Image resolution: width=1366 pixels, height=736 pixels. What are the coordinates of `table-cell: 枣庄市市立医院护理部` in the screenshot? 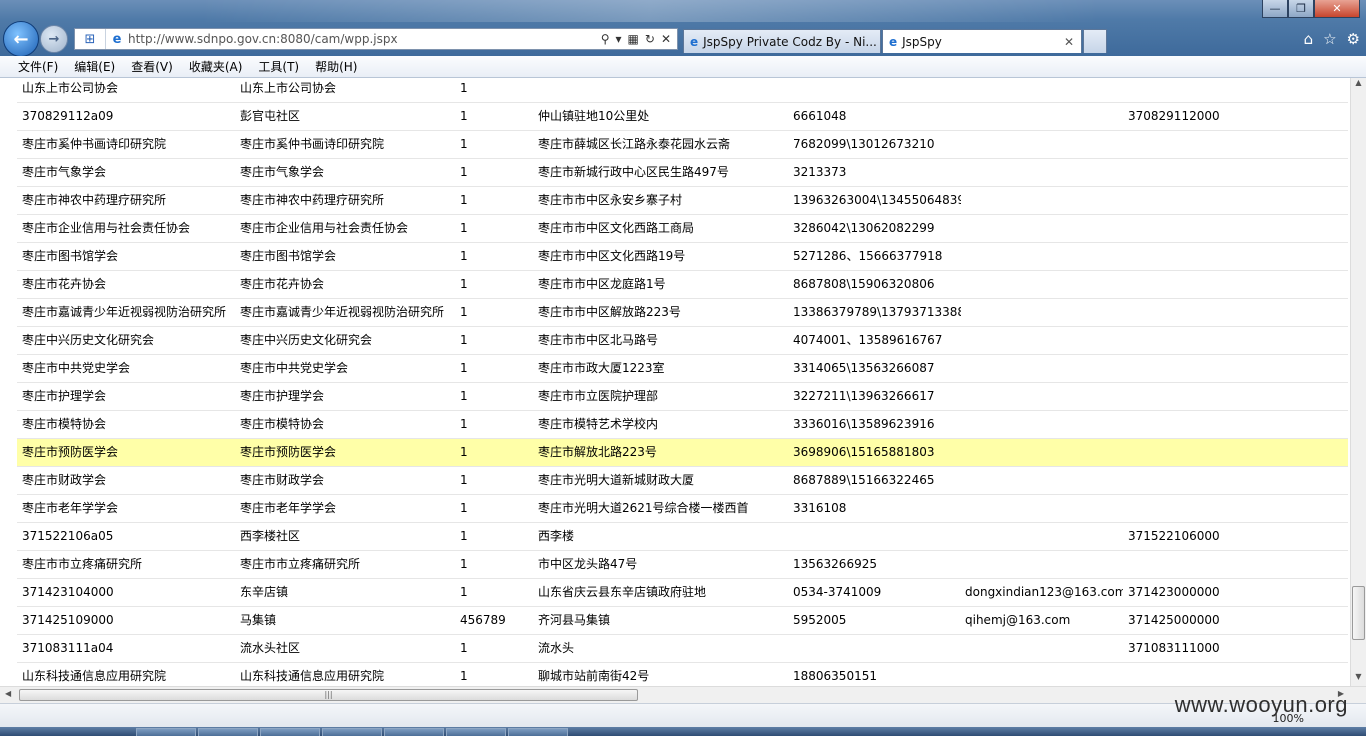 It's located at (598, 396).